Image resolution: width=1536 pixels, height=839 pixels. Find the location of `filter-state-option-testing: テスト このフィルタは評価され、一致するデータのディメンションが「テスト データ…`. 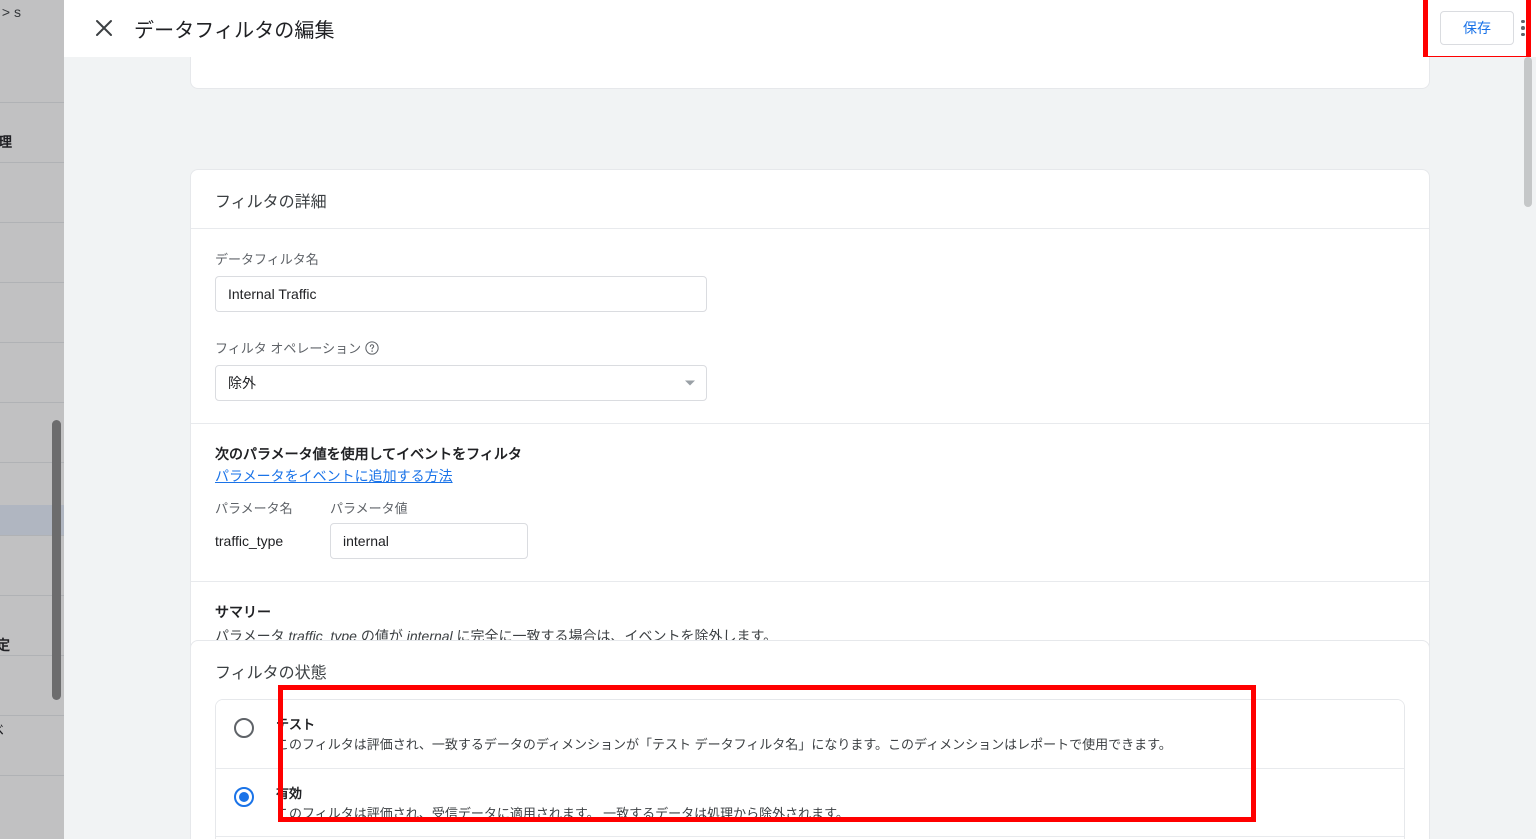

filter-state-option-testing: テスト このフィルタは評価され、一致するデータのディメンションが「テスト データ… is located at coordinates (810, 734).